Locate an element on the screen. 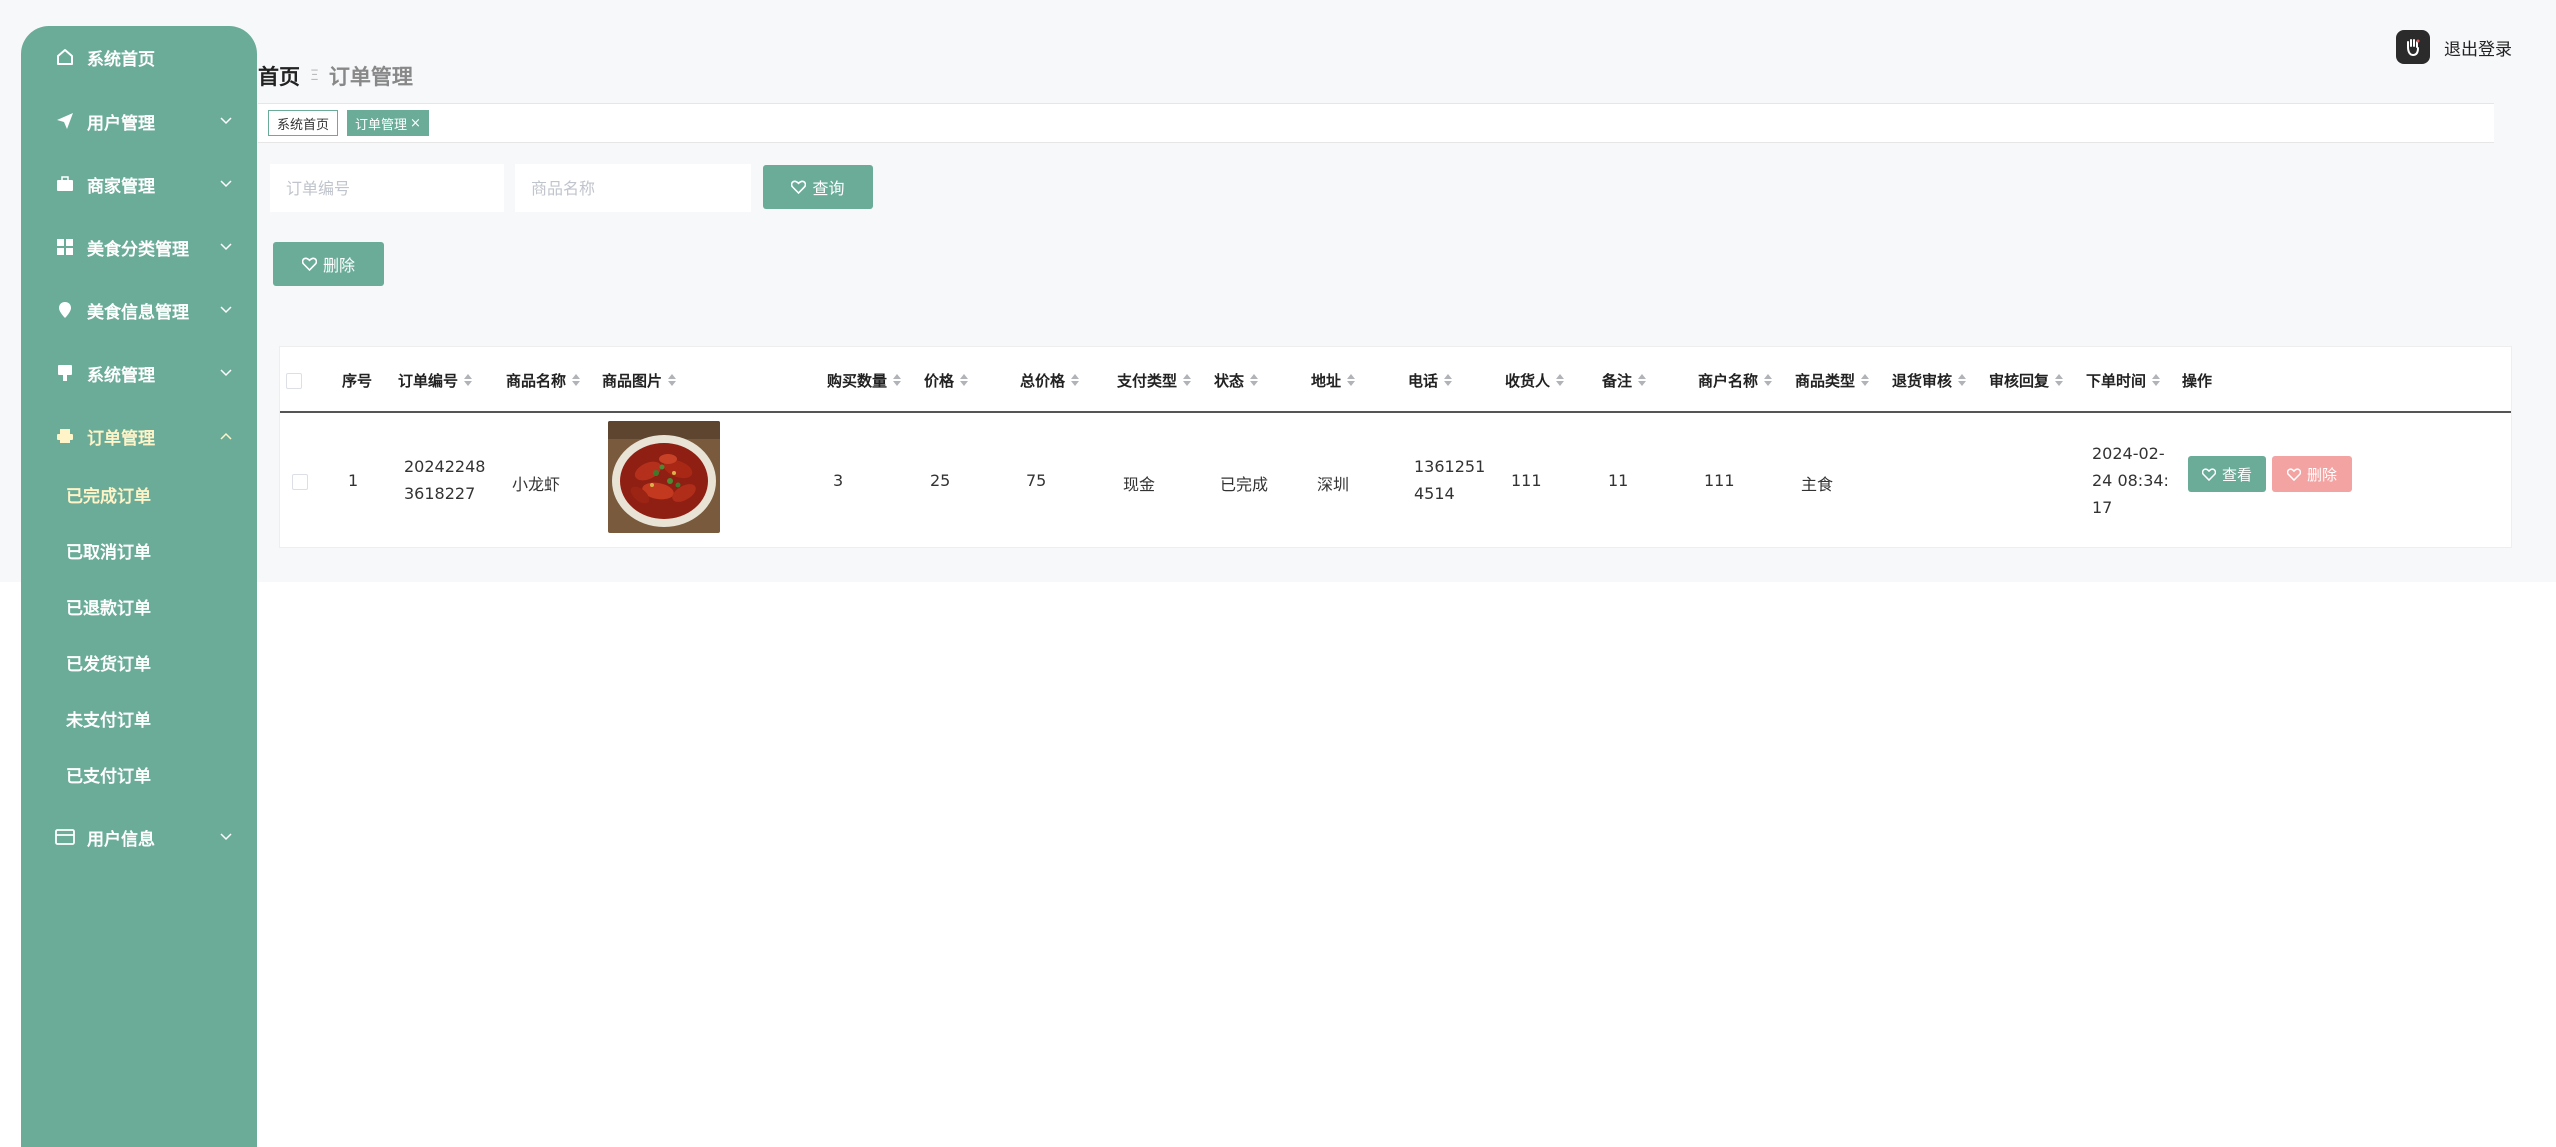 Image resolution: width=2556 pixels, height=1147 pixels. cell-address: 深圳 is located at coordinates (1333, 484).